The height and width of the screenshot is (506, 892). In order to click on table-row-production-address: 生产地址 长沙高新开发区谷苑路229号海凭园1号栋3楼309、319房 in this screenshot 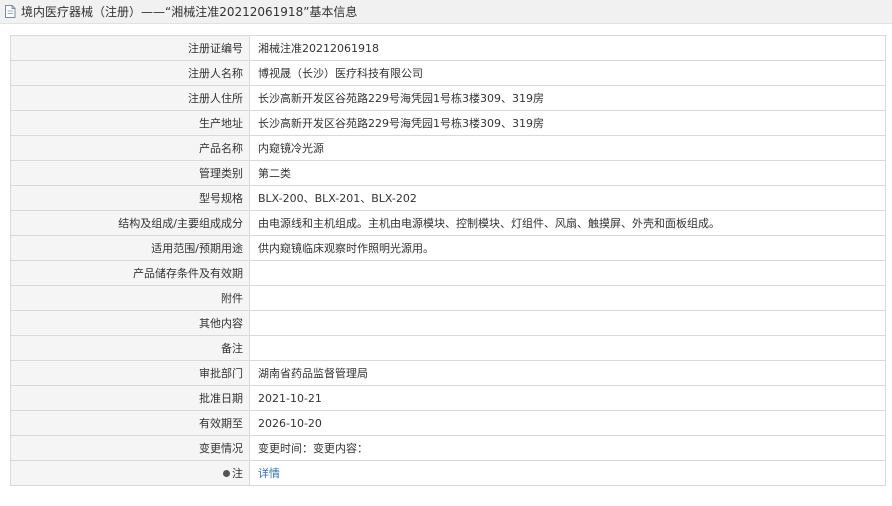, I will do `click(448, 123)`.